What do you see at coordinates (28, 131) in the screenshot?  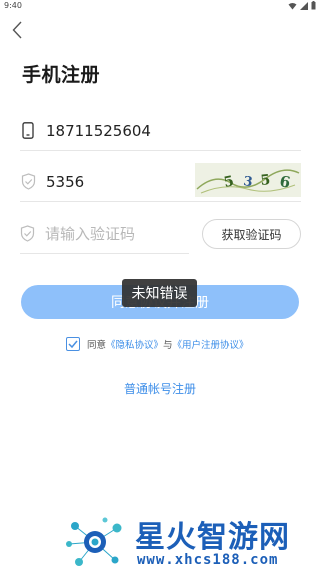 I see `phone-icon` at bounding box center [28, 131].